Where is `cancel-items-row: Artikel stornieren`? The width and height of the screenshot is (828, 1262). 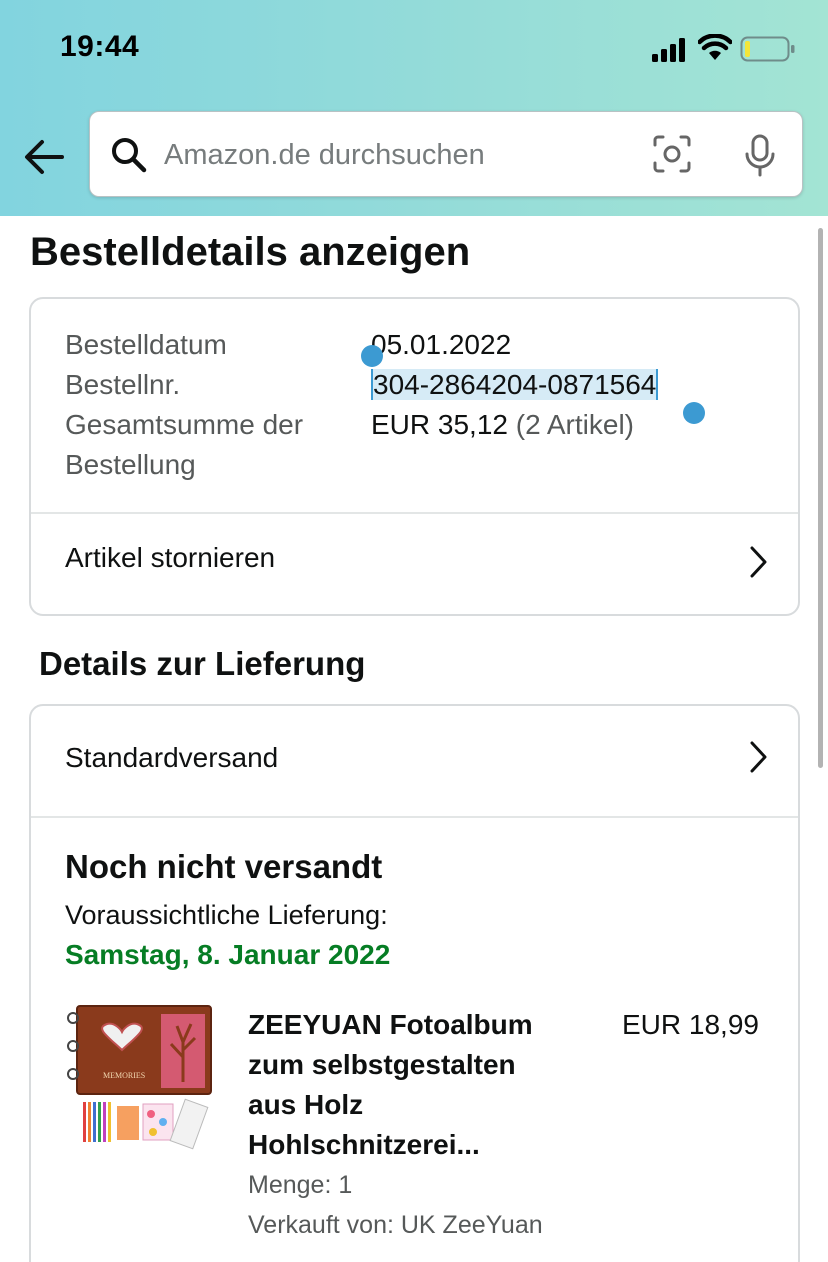
cancel-items-row: Artikel stornieren is located at coordinates (414, 564).